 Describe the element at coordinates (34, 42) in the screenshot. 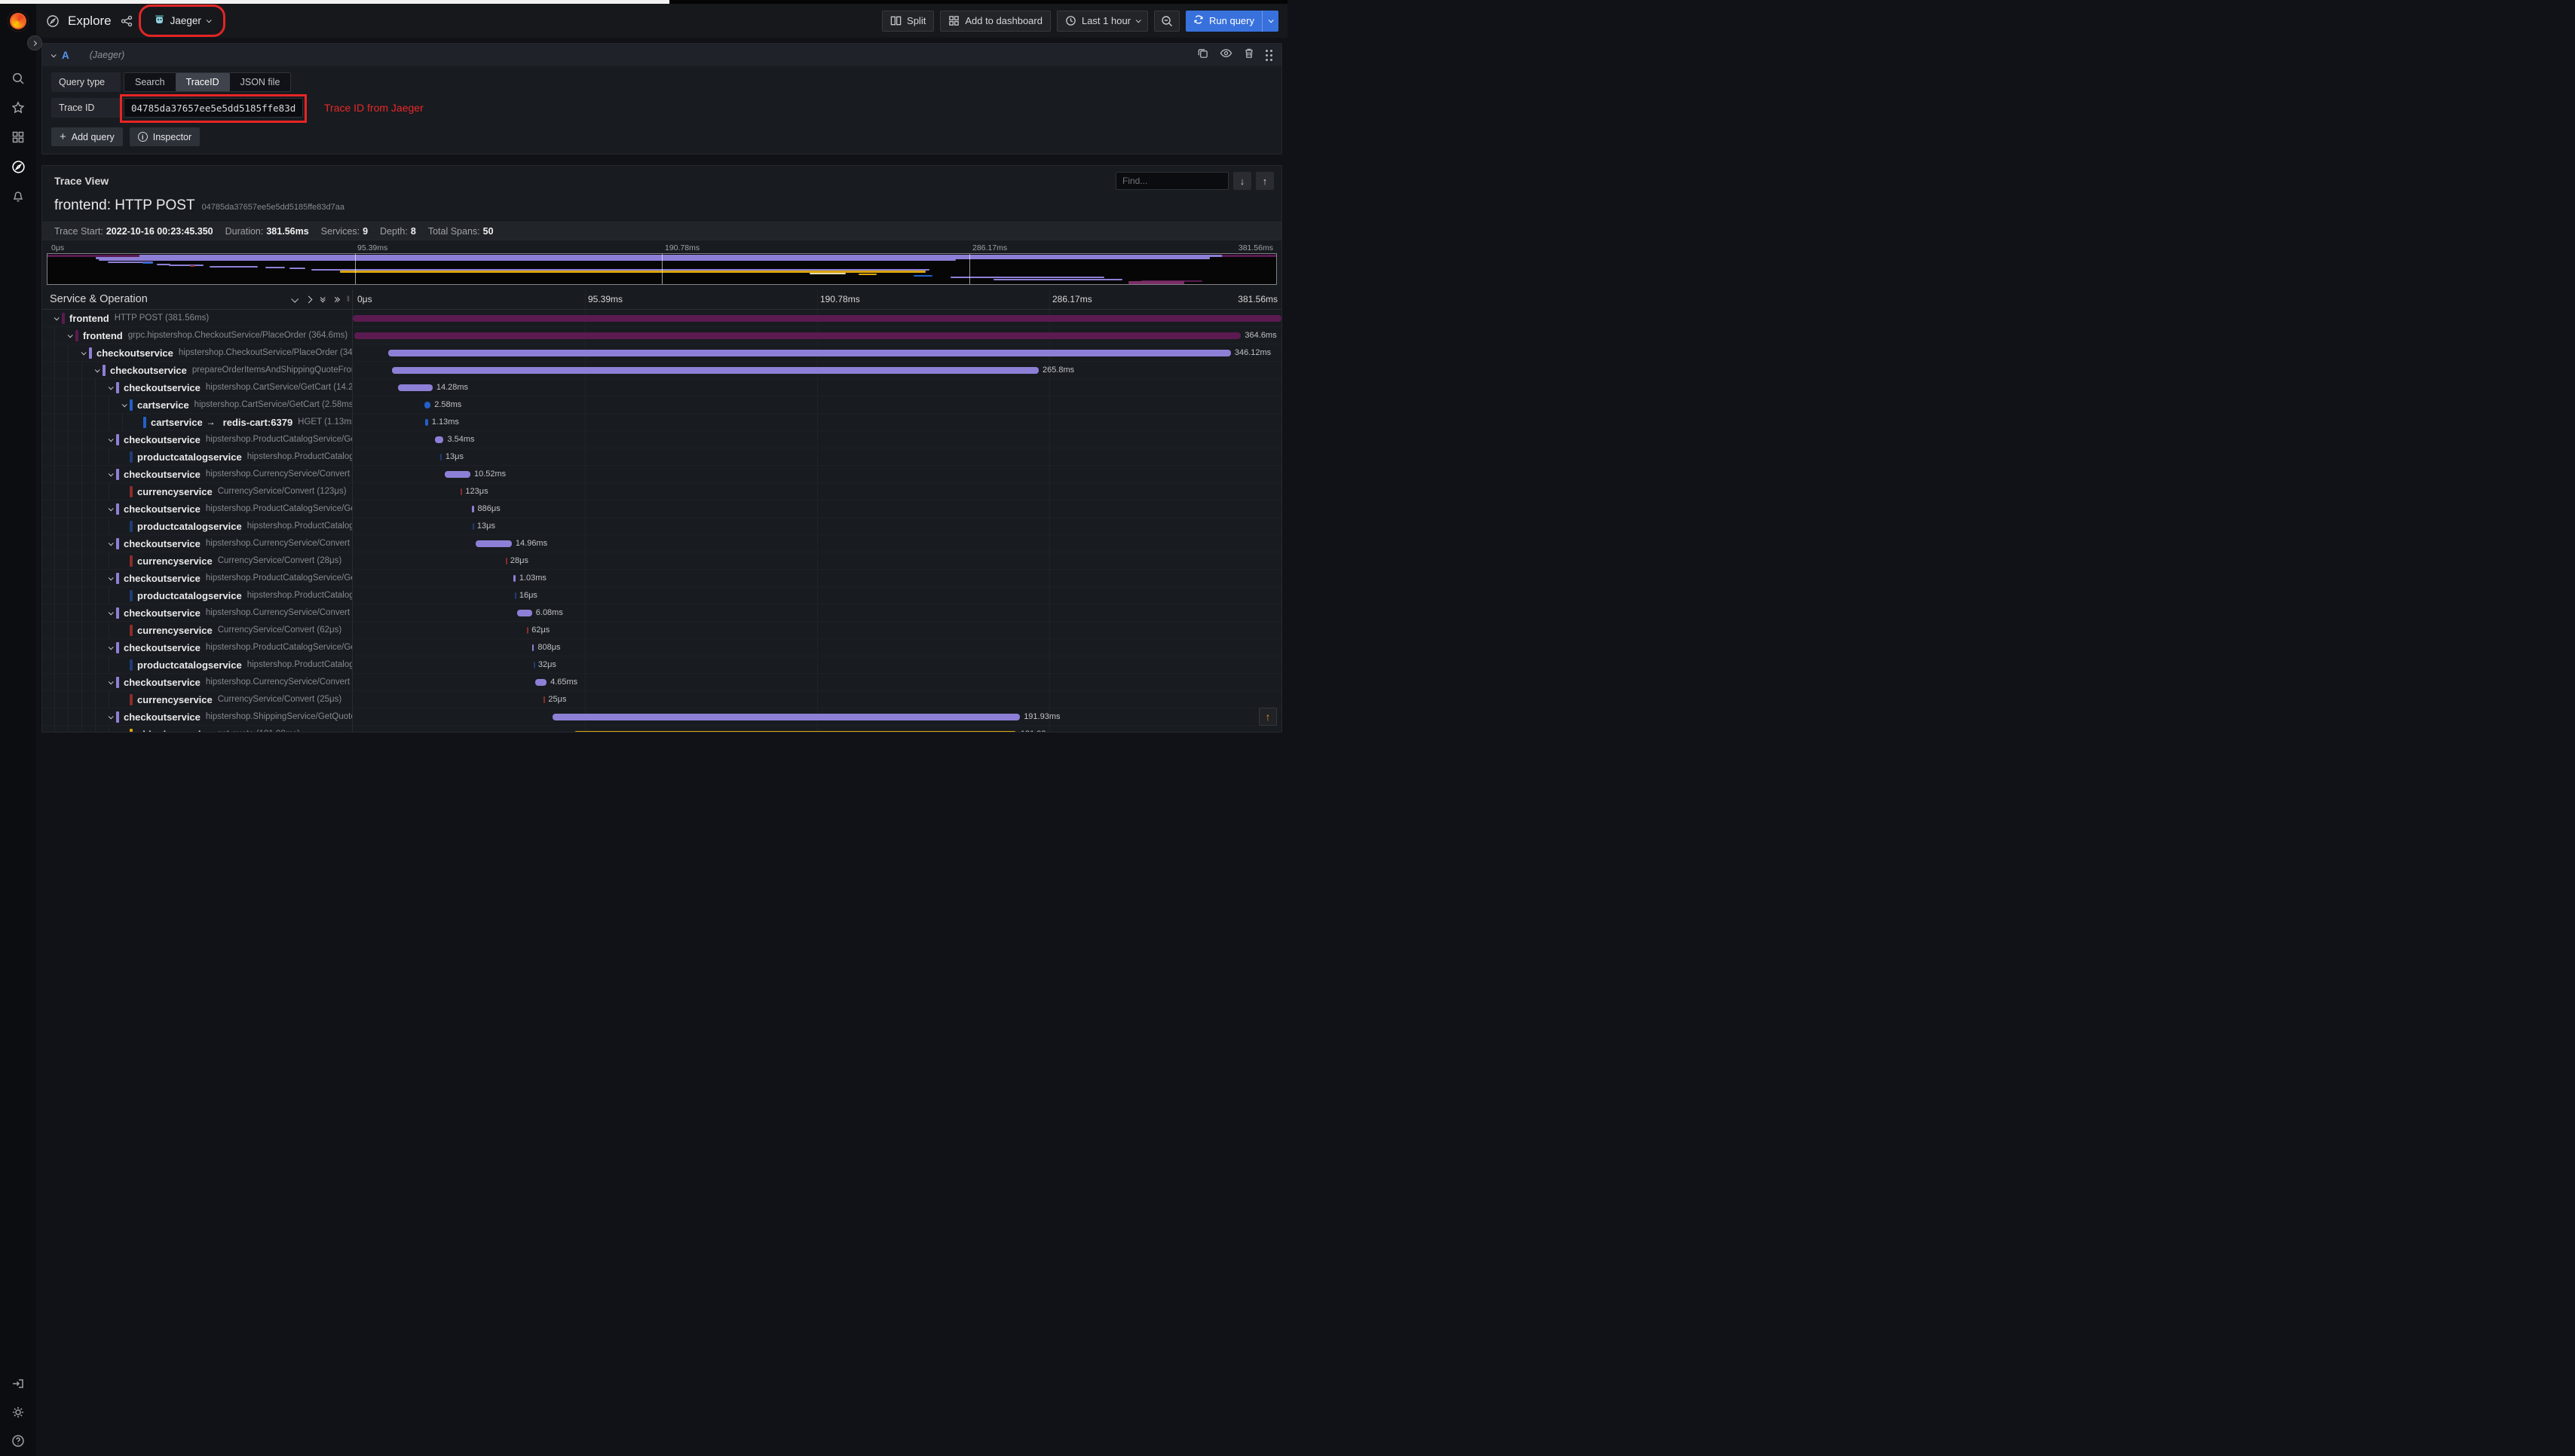

I see `sidebar-expand-button` at that location.